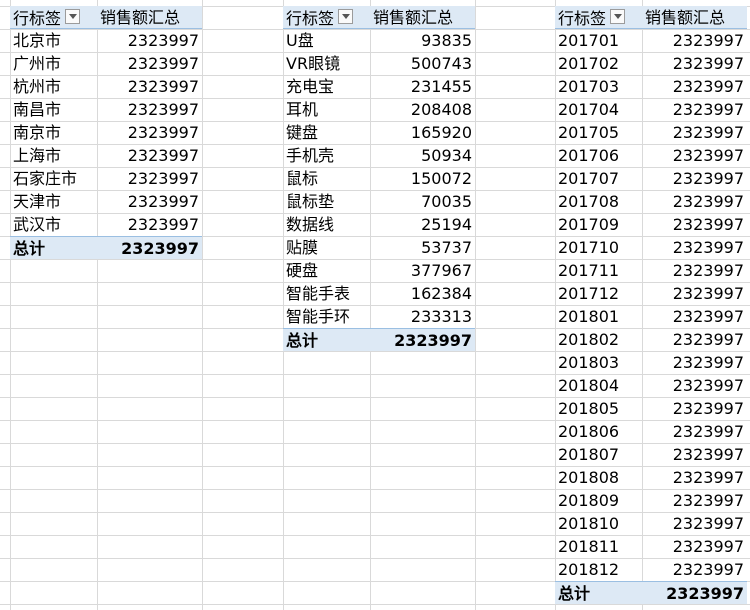 The height and width of the screenshot is (610, 750). What do you see at coordinates (326, 316) in the screenshot?
I see `row-label-cell: 智能手环` at bounding box center [326, 316].